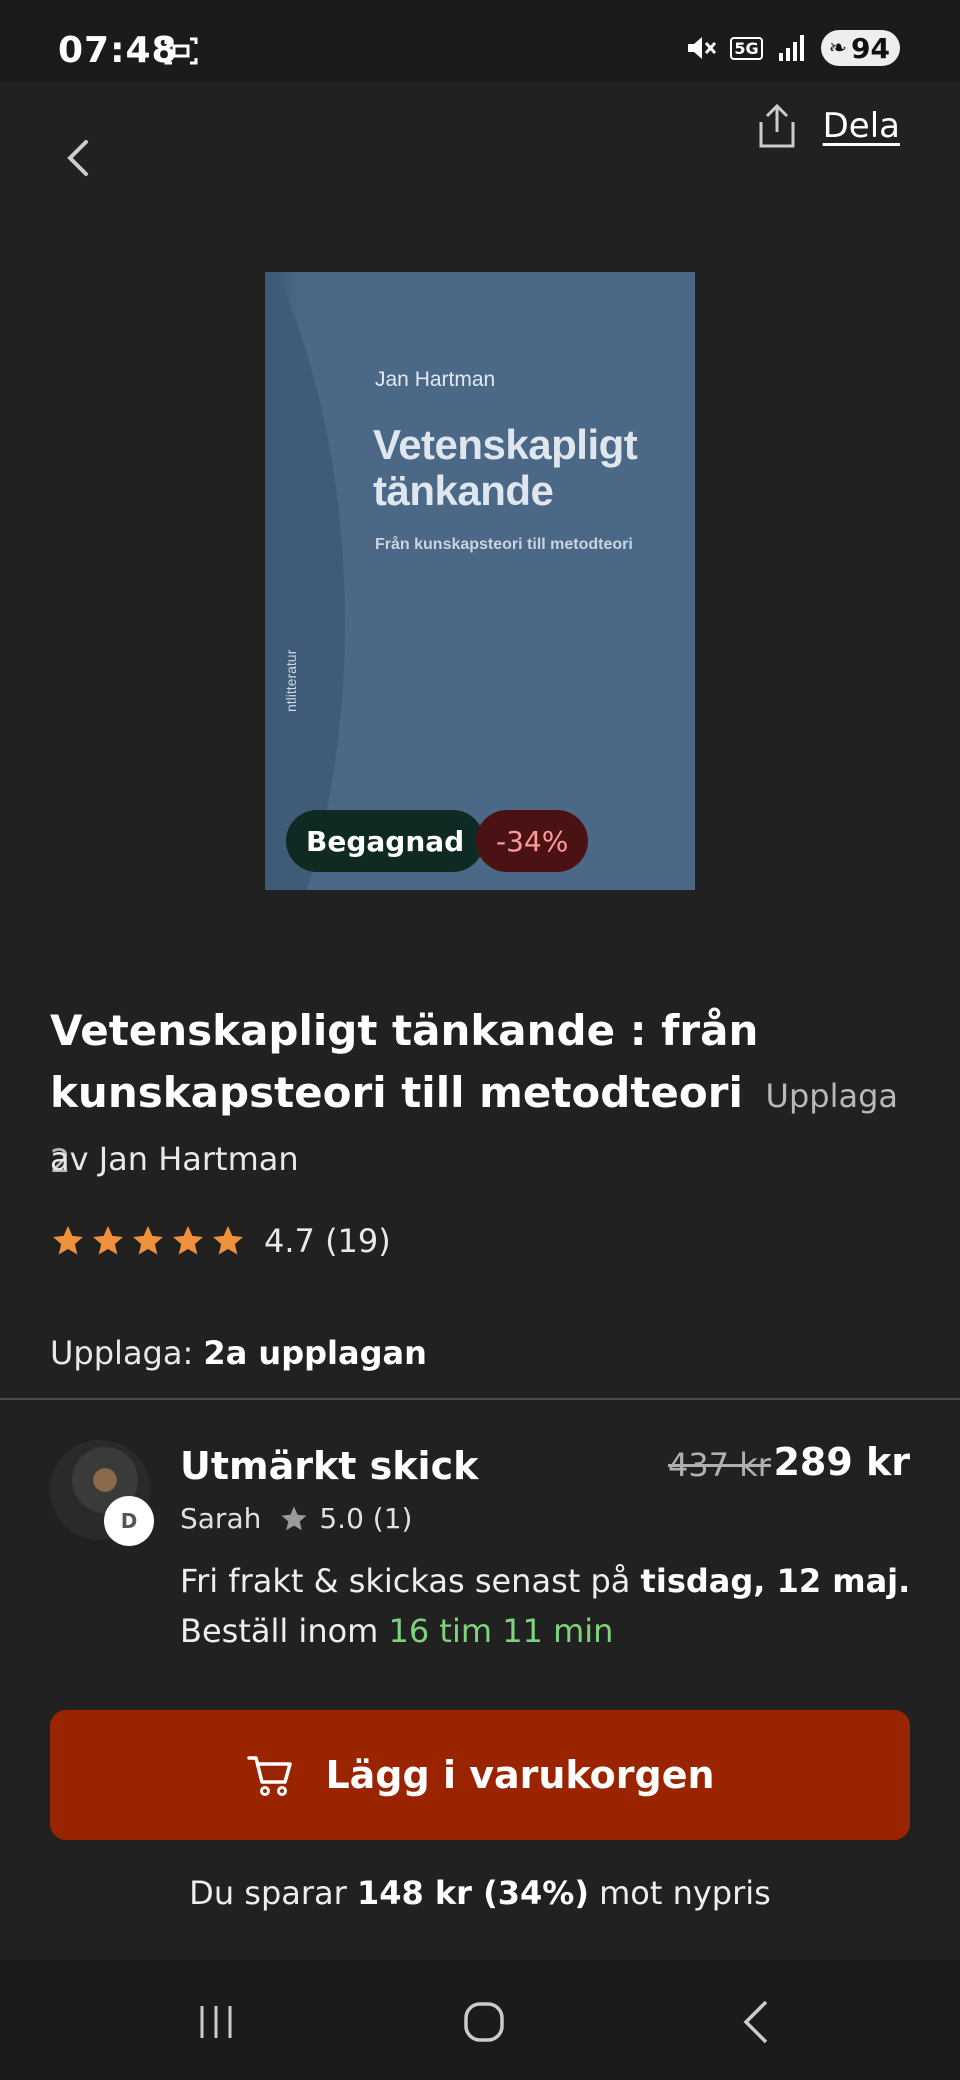 The image size is (960, 2080). I want to click on deadline-prefix: Beställ inom, so click(279, 1631).